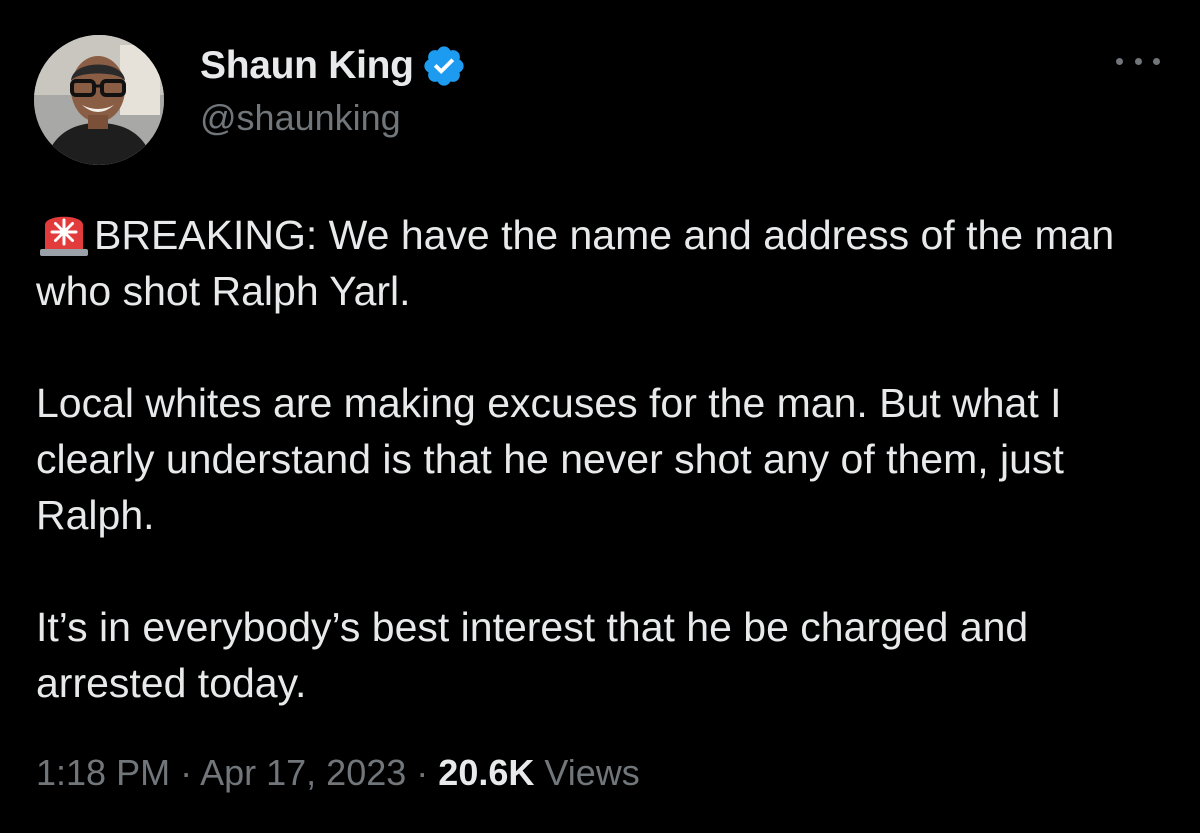  I want to click on avatar, so click(99, 100).